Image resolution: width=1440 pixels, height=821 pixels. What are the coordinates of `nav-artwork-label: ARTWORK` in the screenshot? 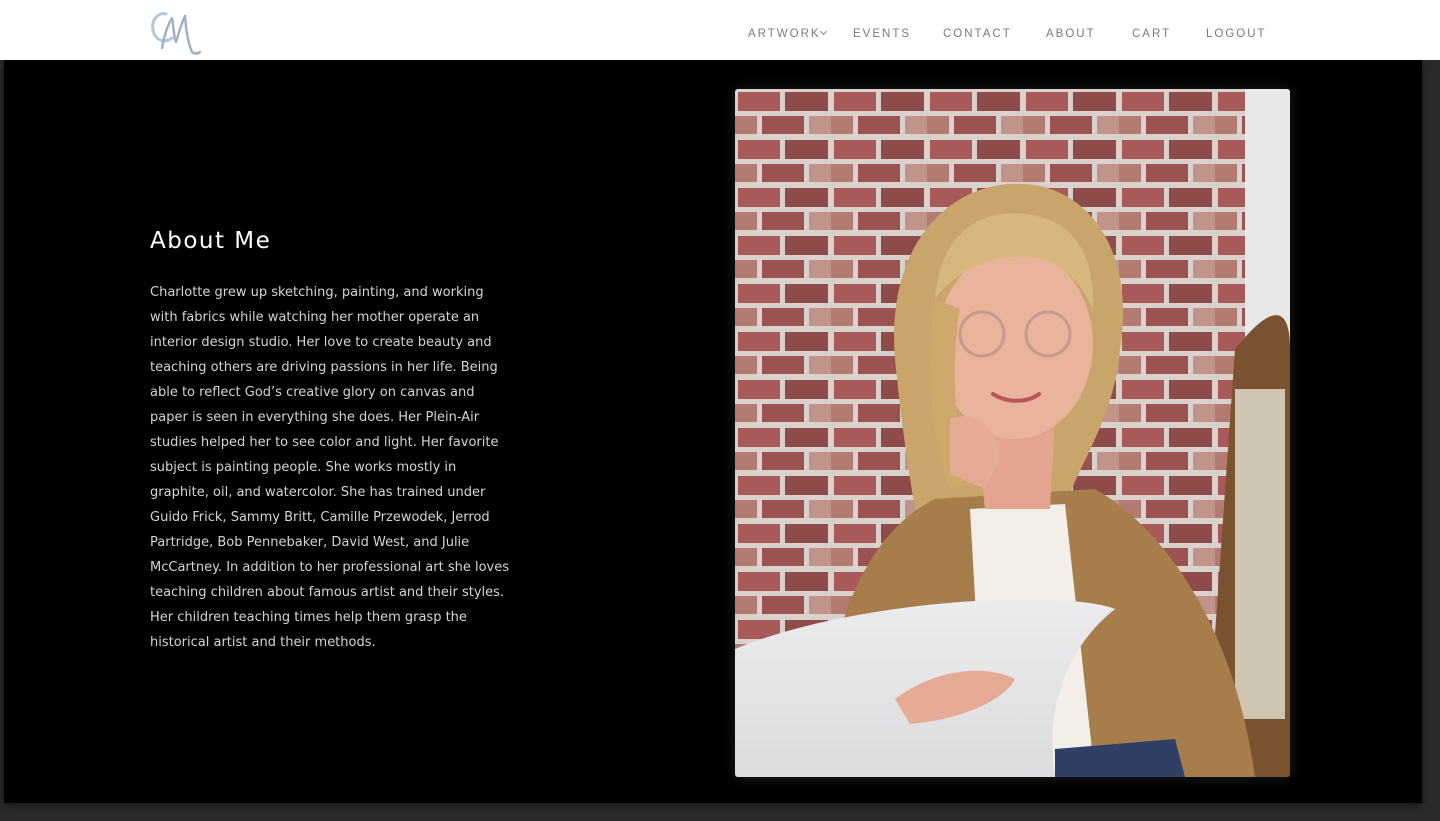 It's located at (784, 34).